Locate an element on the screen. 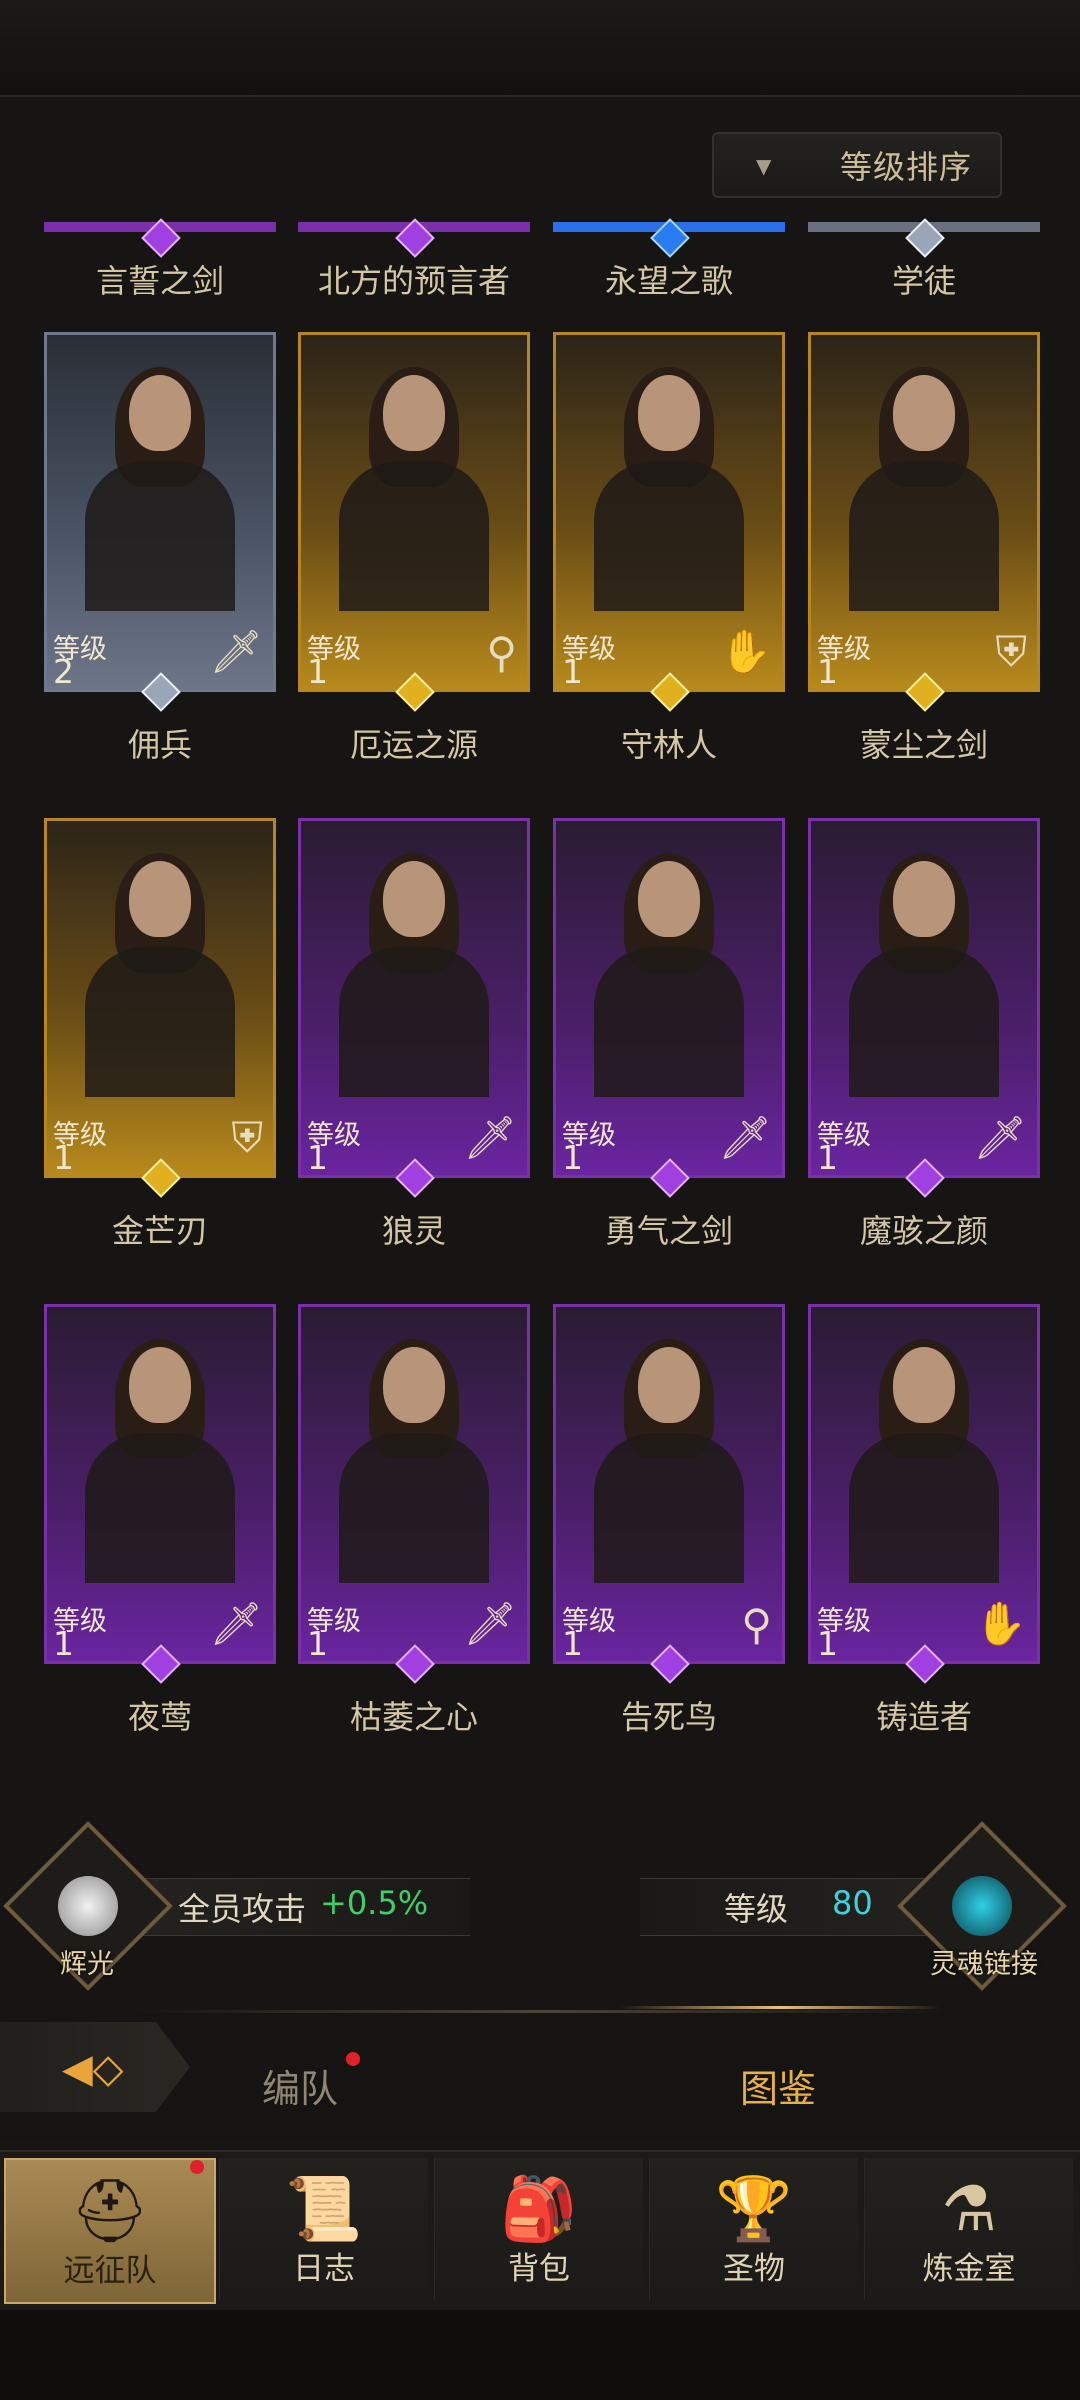 This screenshot has height=2400, width=1080. nav-label: 远征队 is located at coordinates (110, 2271).